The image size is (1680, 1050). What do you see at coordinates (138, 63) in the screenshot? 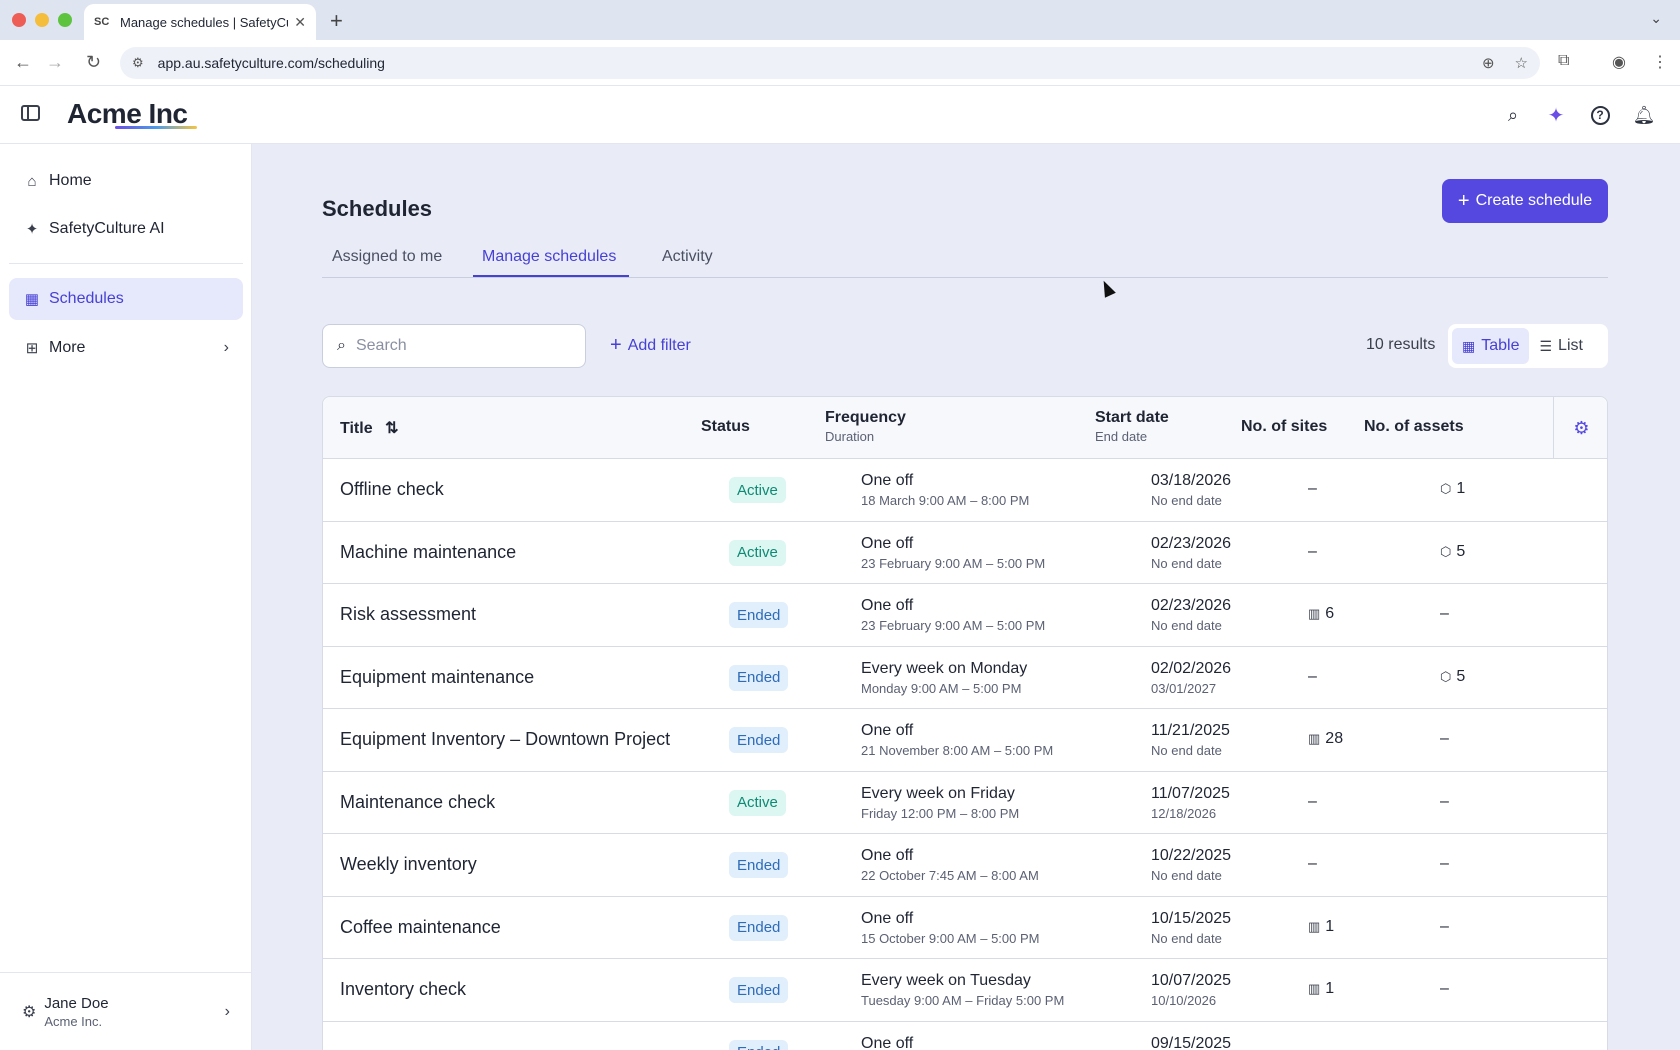
I see `site-settings-icon: ⚙` at bounding box center [138, 63].